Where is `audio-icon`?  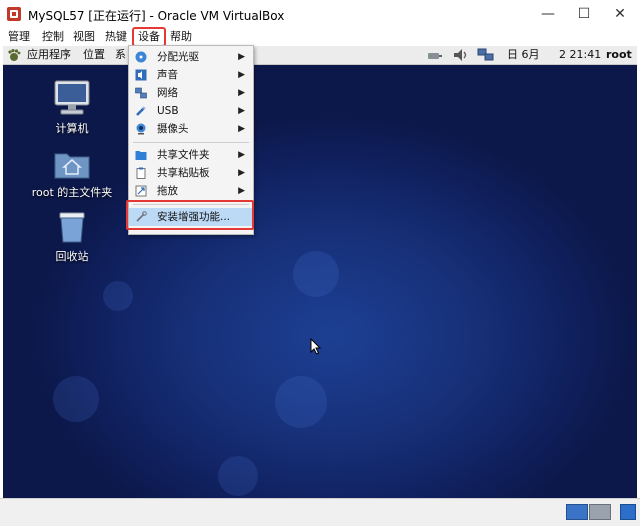 audio-icon is located at coordinates (141, 75).